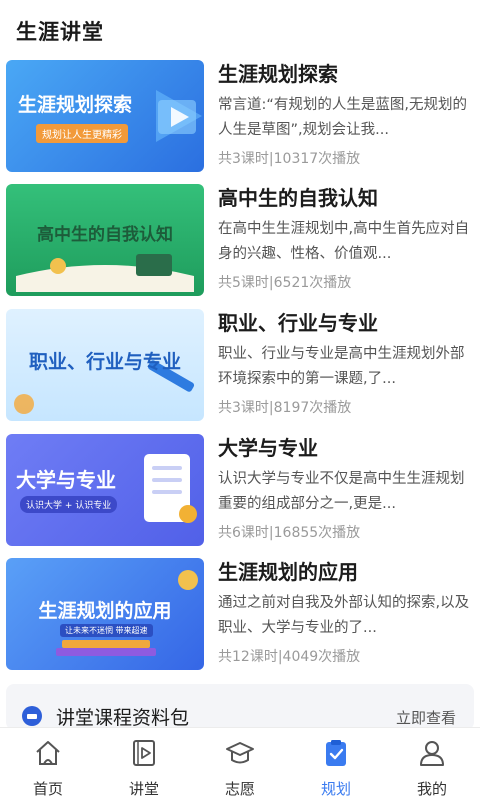 This screenshot has width=480, height=803. Describe the element at coordinates (105, 235) in the screenshot. I see `banner-title: 高中生的自我认知` at that location.